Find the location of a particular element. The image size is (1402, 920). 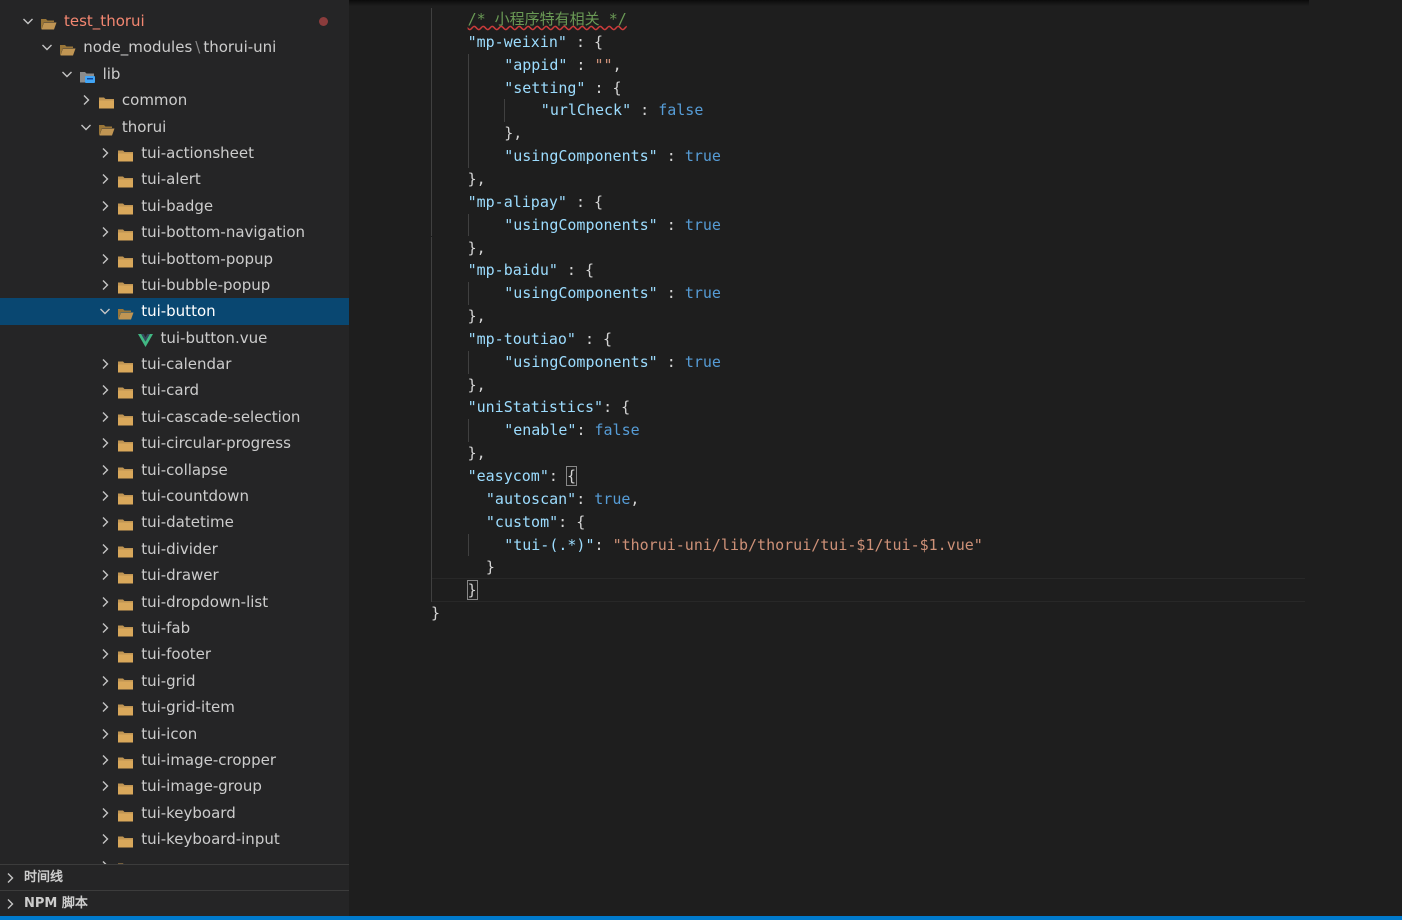

tree-folder-item: tui-card is located at coordinates (174, 390).